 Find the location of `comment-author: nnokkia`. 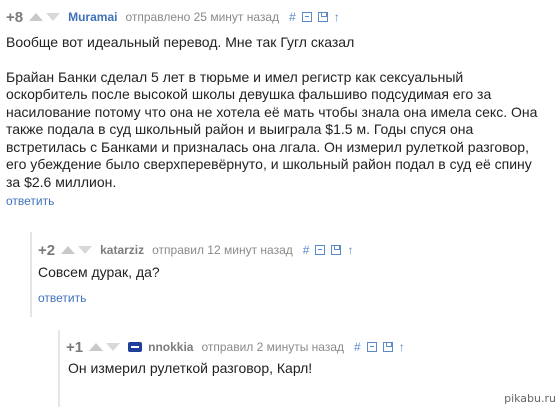

comment-author: nnokkia is located at coordinates (170, 347).